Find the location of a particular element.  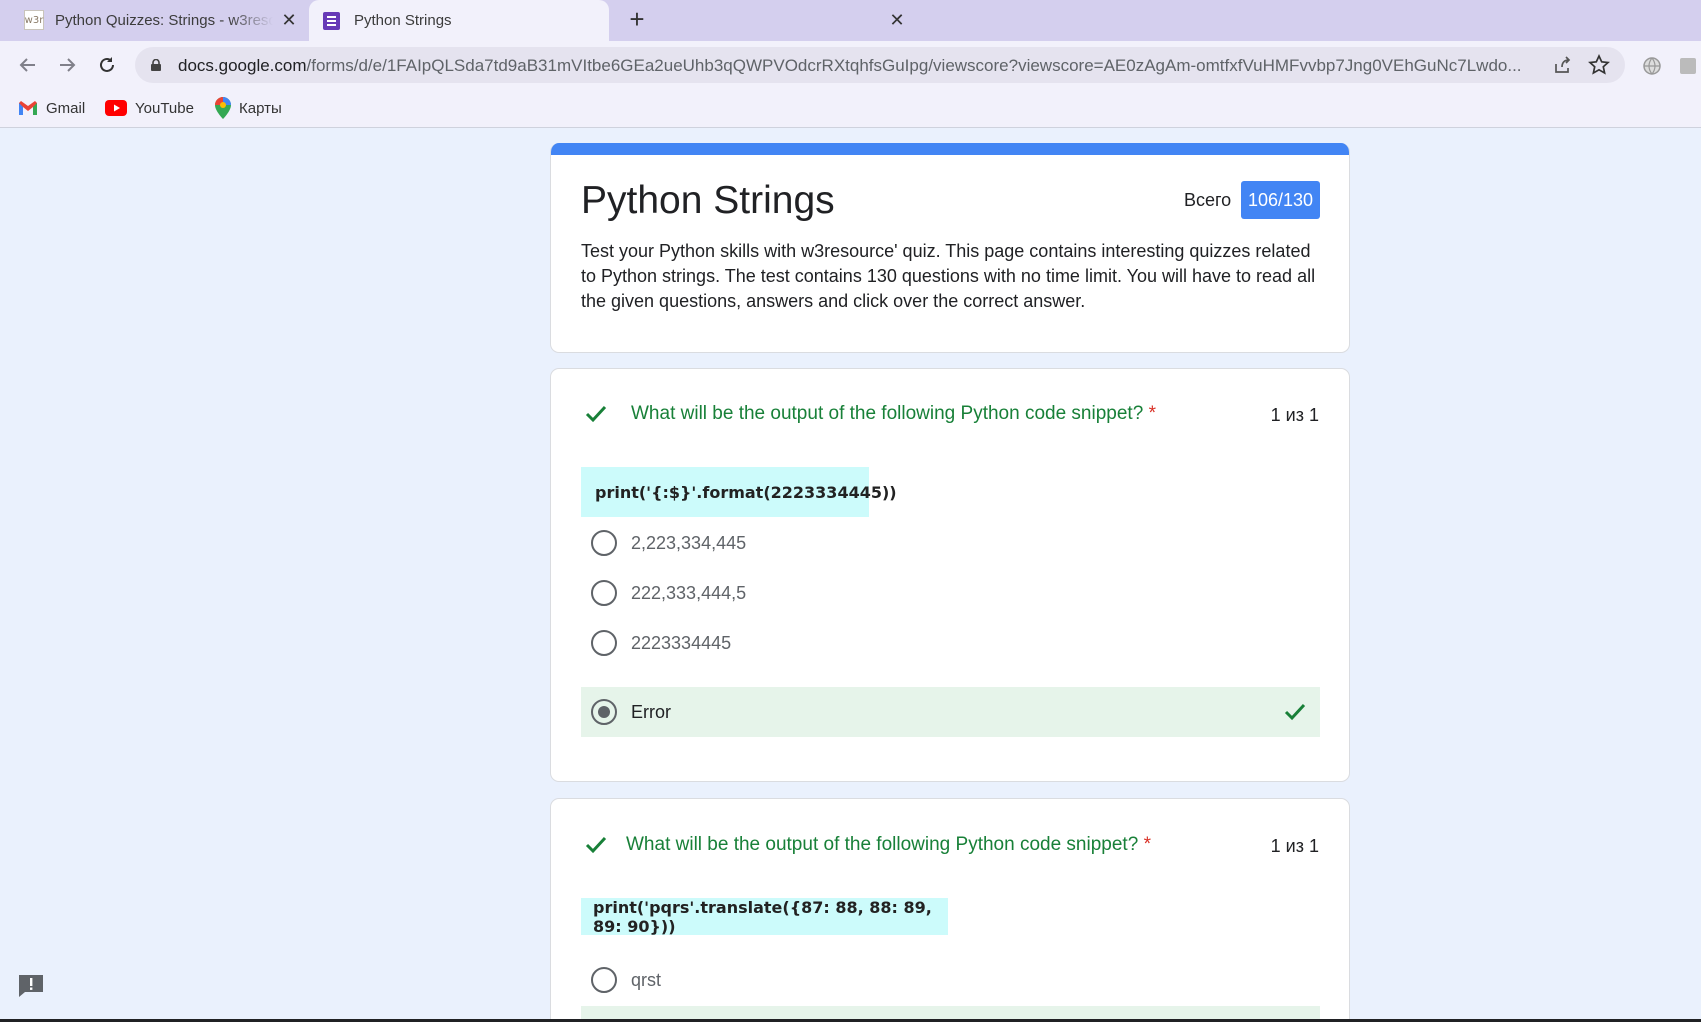

bookmark-youtube: YouTube is located at coordinates (149, 108).